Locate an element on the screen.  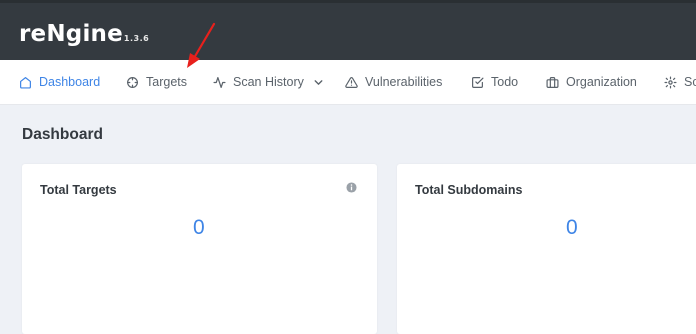
nav-item-scan-history: Scan History is located at coordinates (272, 82).